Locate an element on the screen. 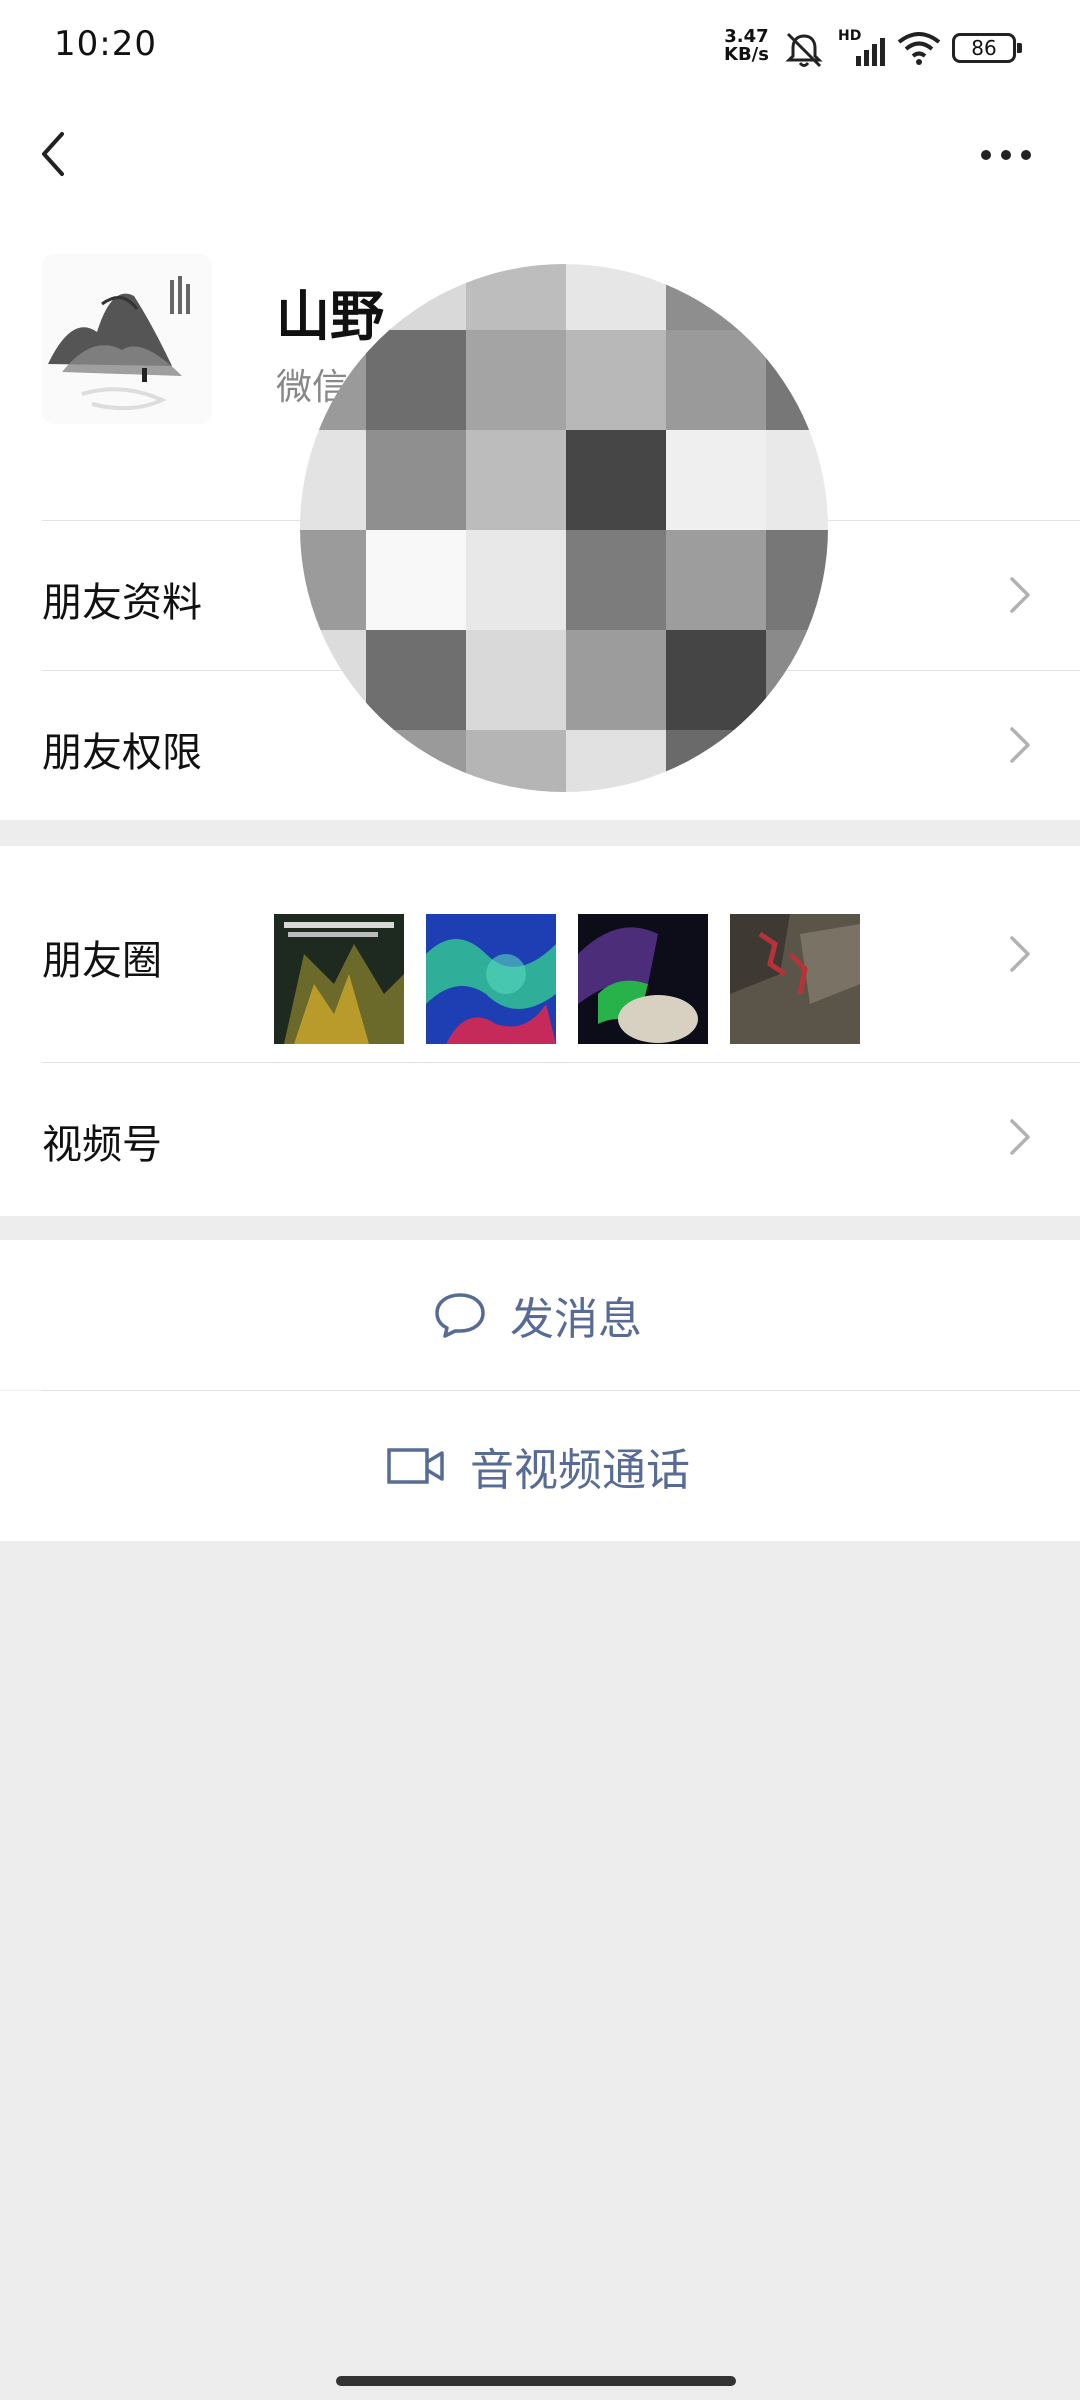  channels-row: 视频号 is located at coordinates (540, 1139).